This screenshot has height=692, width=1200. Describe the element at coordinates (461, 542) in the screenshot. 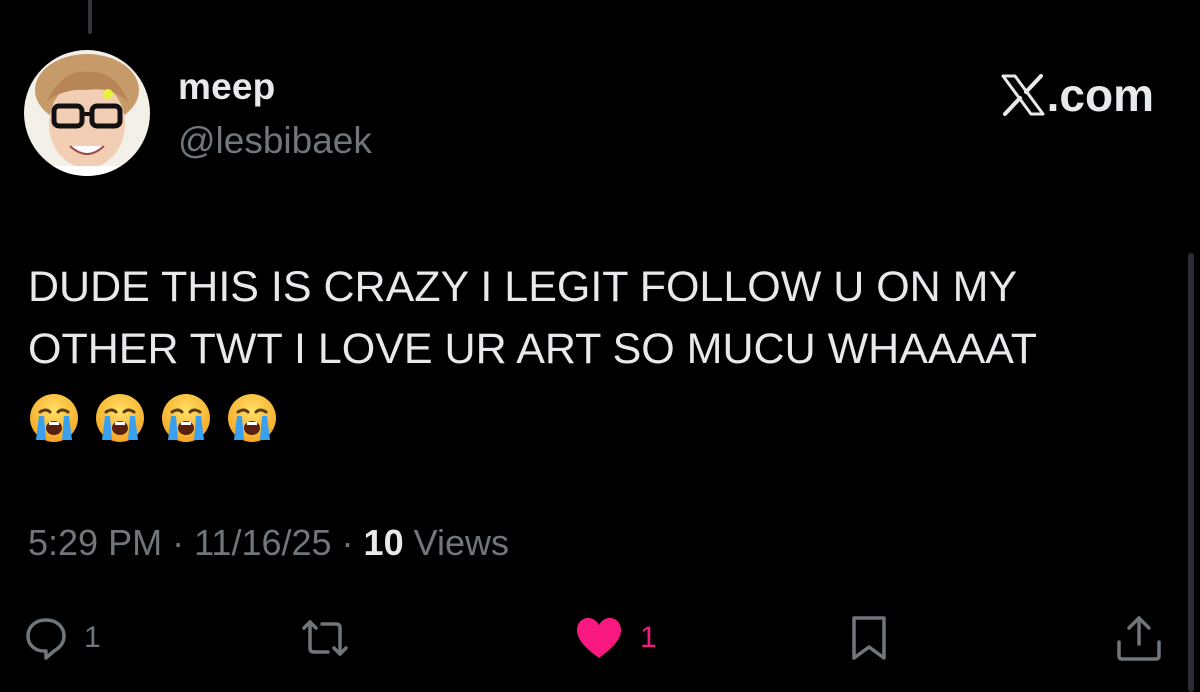

I see `views-label: Views` at that location.